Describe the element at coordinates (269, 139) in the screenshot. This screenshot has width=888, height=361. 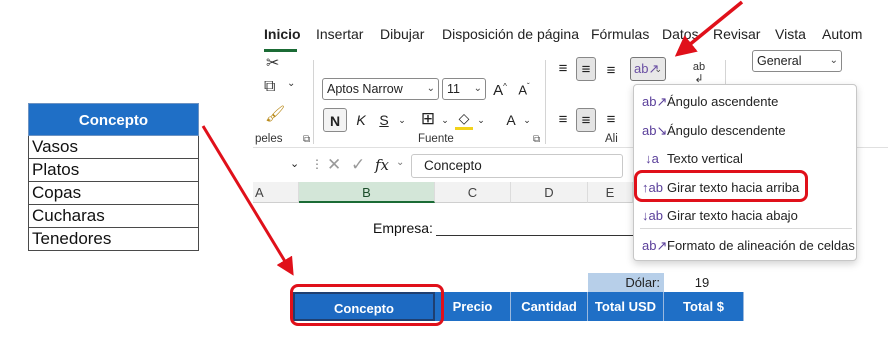
I see `group-label-clipboard: peles` at that location.